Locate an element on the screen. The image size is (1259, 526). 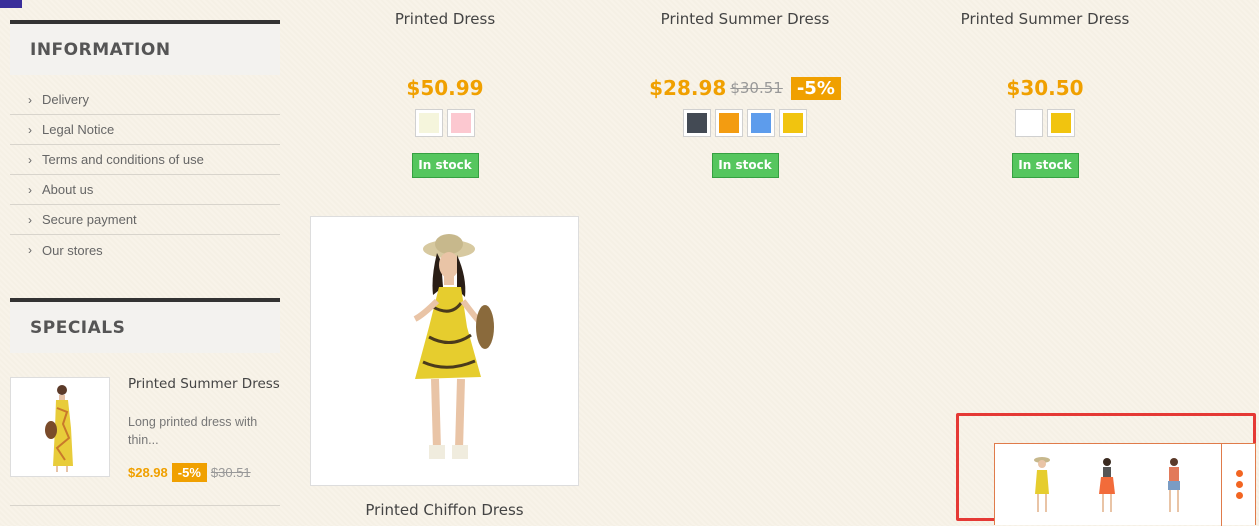
color-swatch-beige is located at coordinates (429, 123).